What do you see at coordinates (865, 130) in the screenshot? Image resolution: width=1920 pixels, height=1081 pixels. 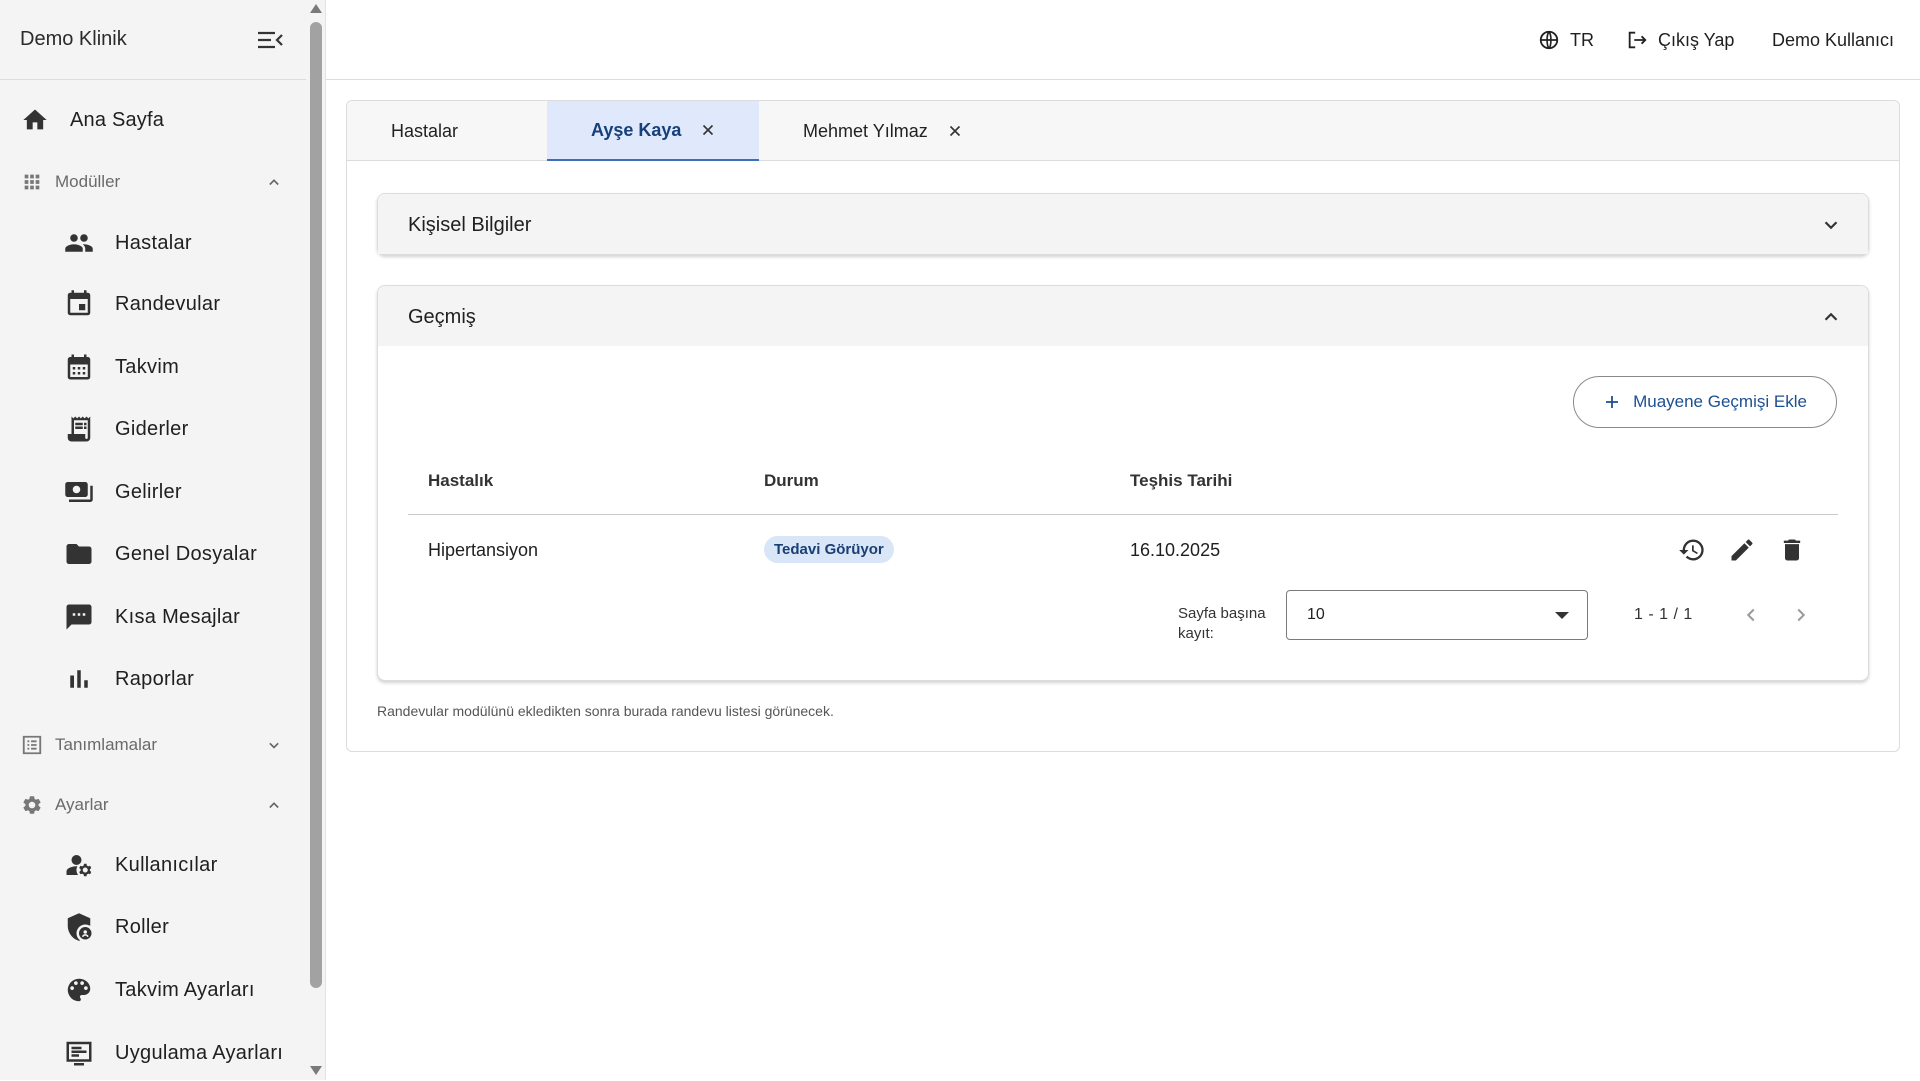 I see `tab-label: Mehmet Yılmaz` at bounding box center [865, 130].